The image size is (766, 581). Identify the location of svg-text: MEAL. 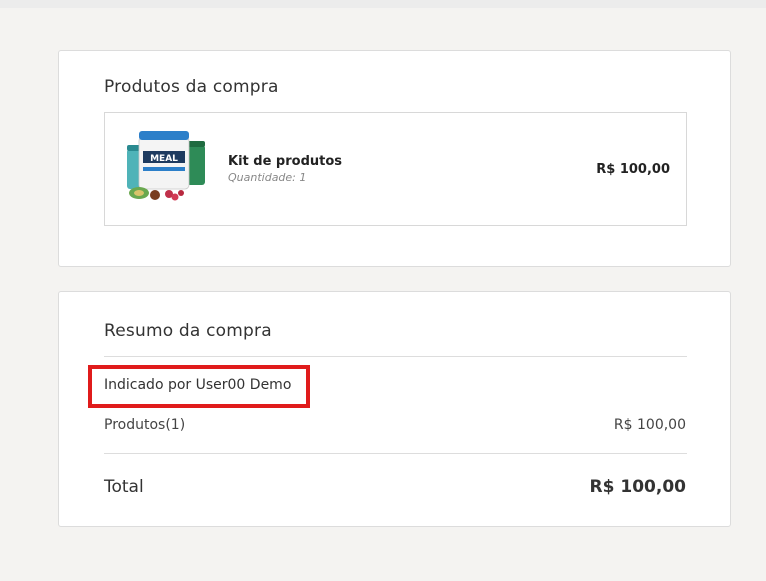
(164, 159).